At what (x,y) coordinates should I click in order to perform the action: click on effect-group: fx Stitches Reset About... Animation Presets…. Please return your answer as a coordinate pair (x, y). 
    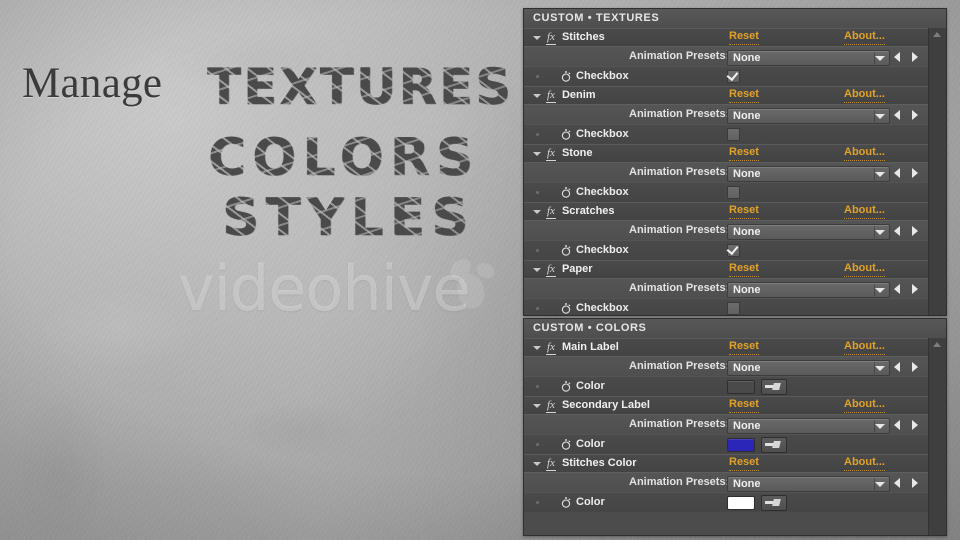
    Looking at the image, I should click on (726, 57).